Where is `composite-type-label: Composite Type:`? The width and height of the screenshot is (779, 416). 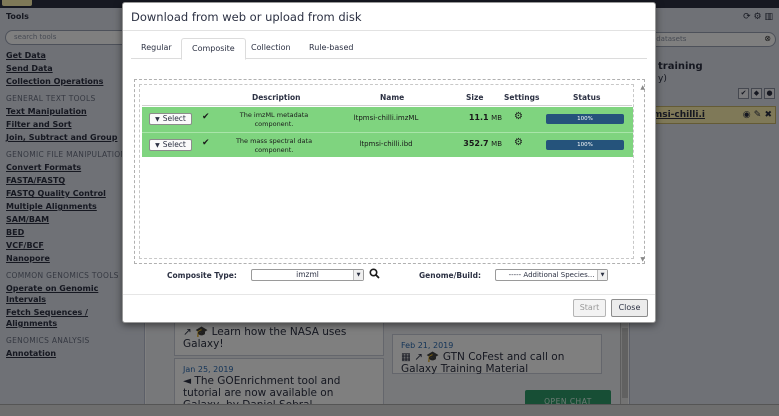 composite-type-label: Composite Type: is located at coordinates (202, 275).